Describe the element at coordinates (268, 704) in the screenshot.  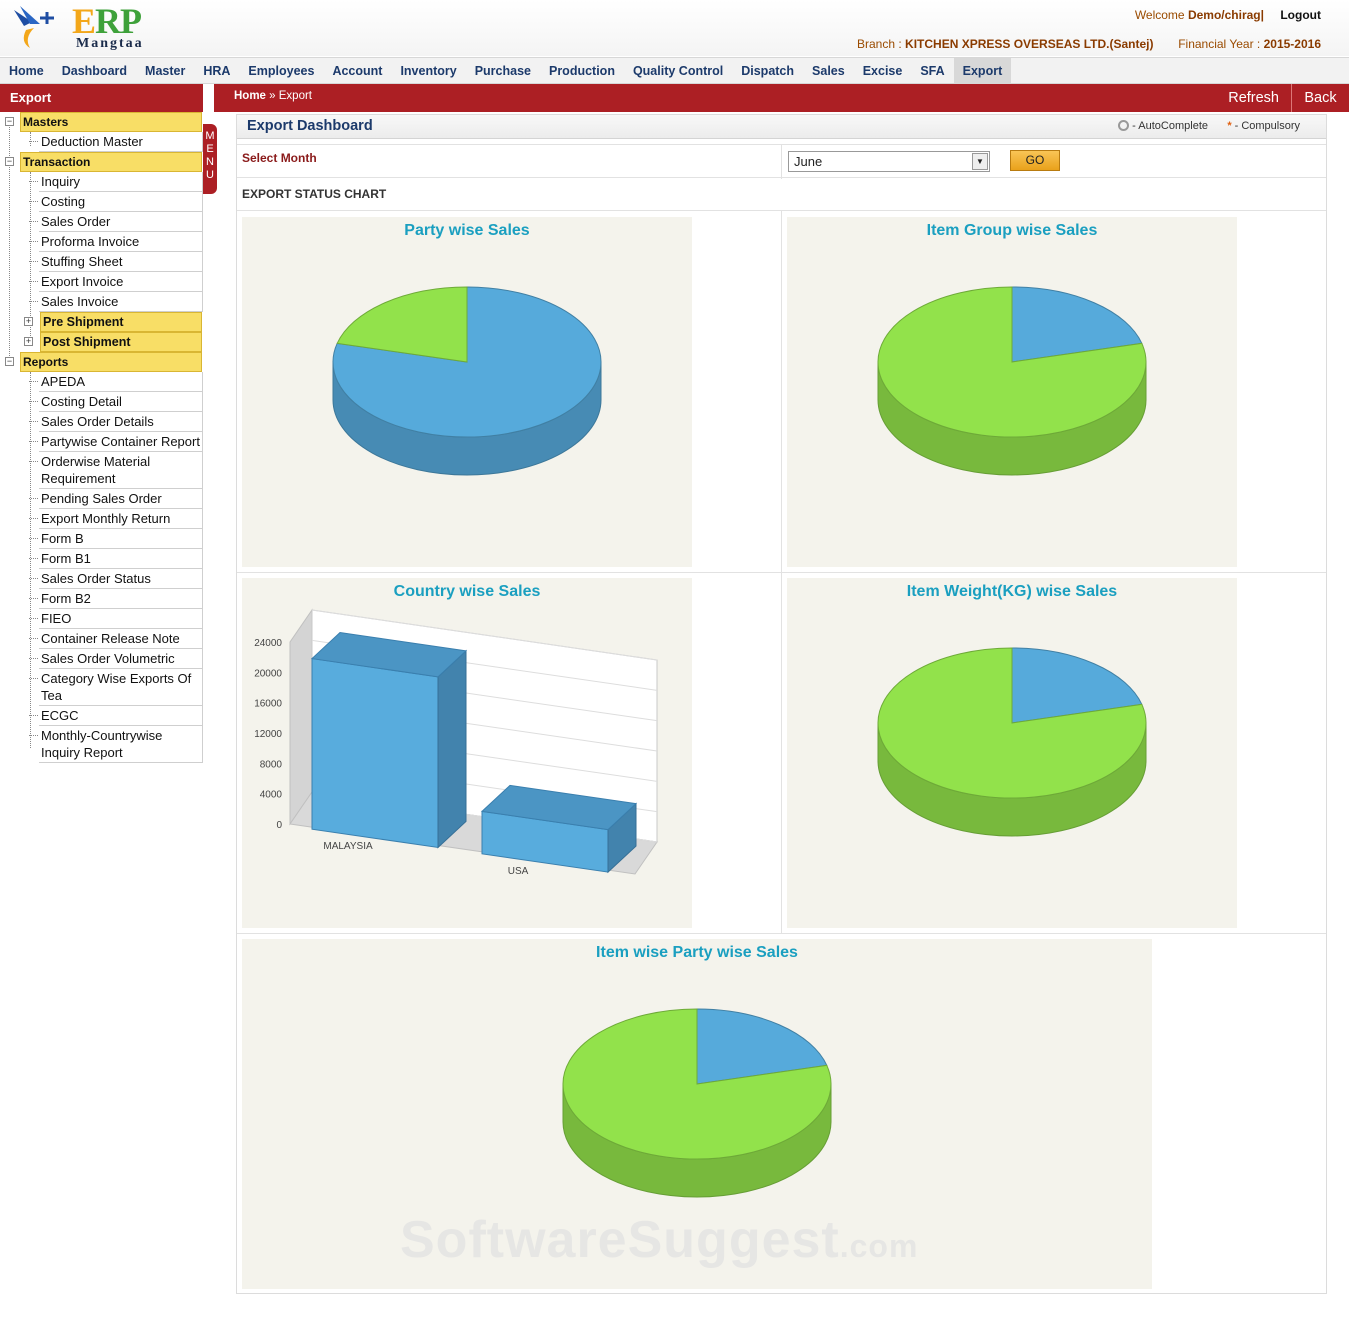
I see `y-tick-label: 16000` at that location.